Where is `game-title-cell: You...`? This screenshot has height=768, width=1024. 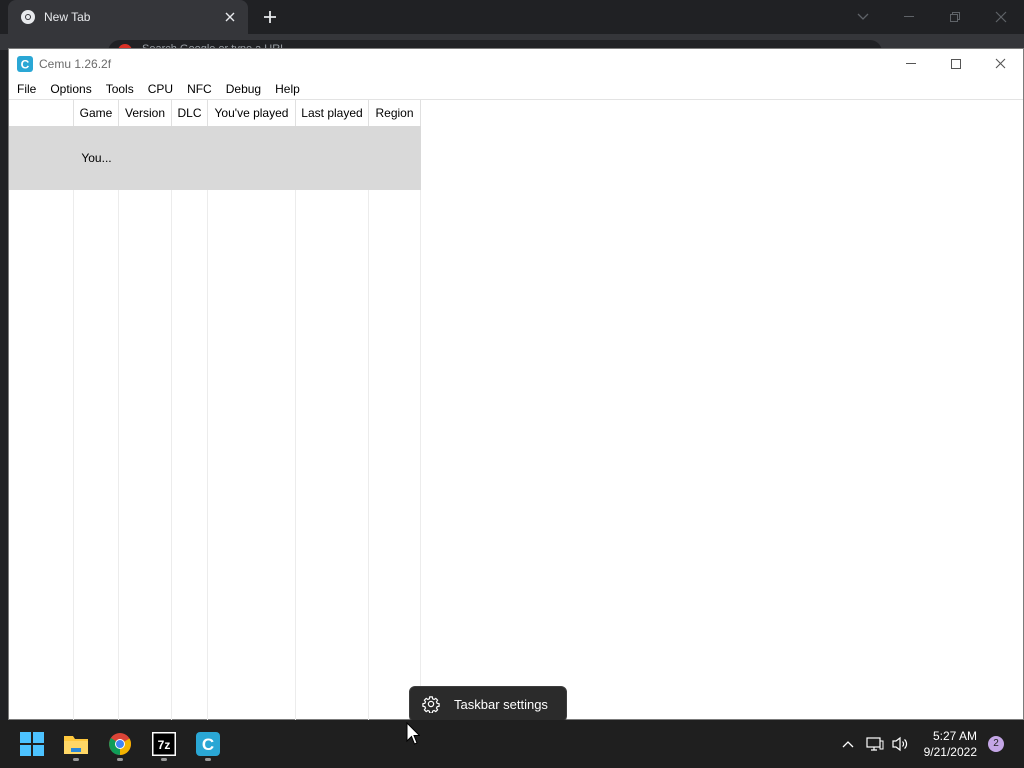
game-title-cell: You... is located at coordinates (96, 158).